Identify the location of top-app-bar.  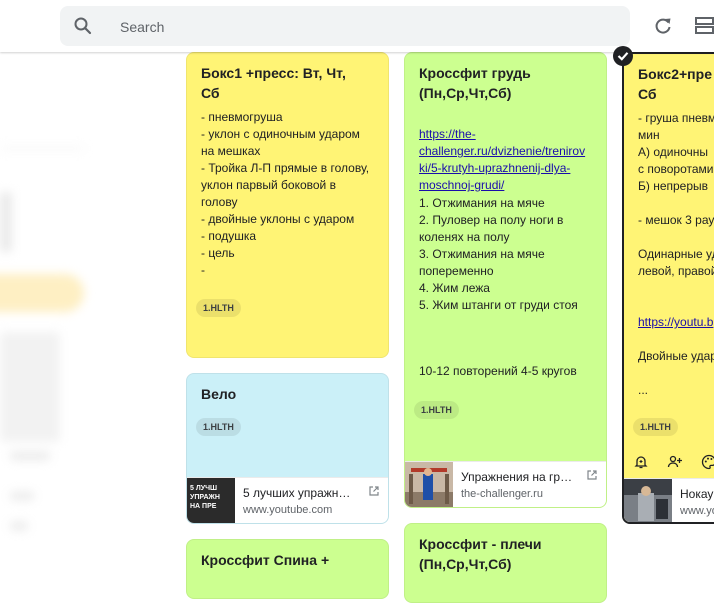
(357, 26).